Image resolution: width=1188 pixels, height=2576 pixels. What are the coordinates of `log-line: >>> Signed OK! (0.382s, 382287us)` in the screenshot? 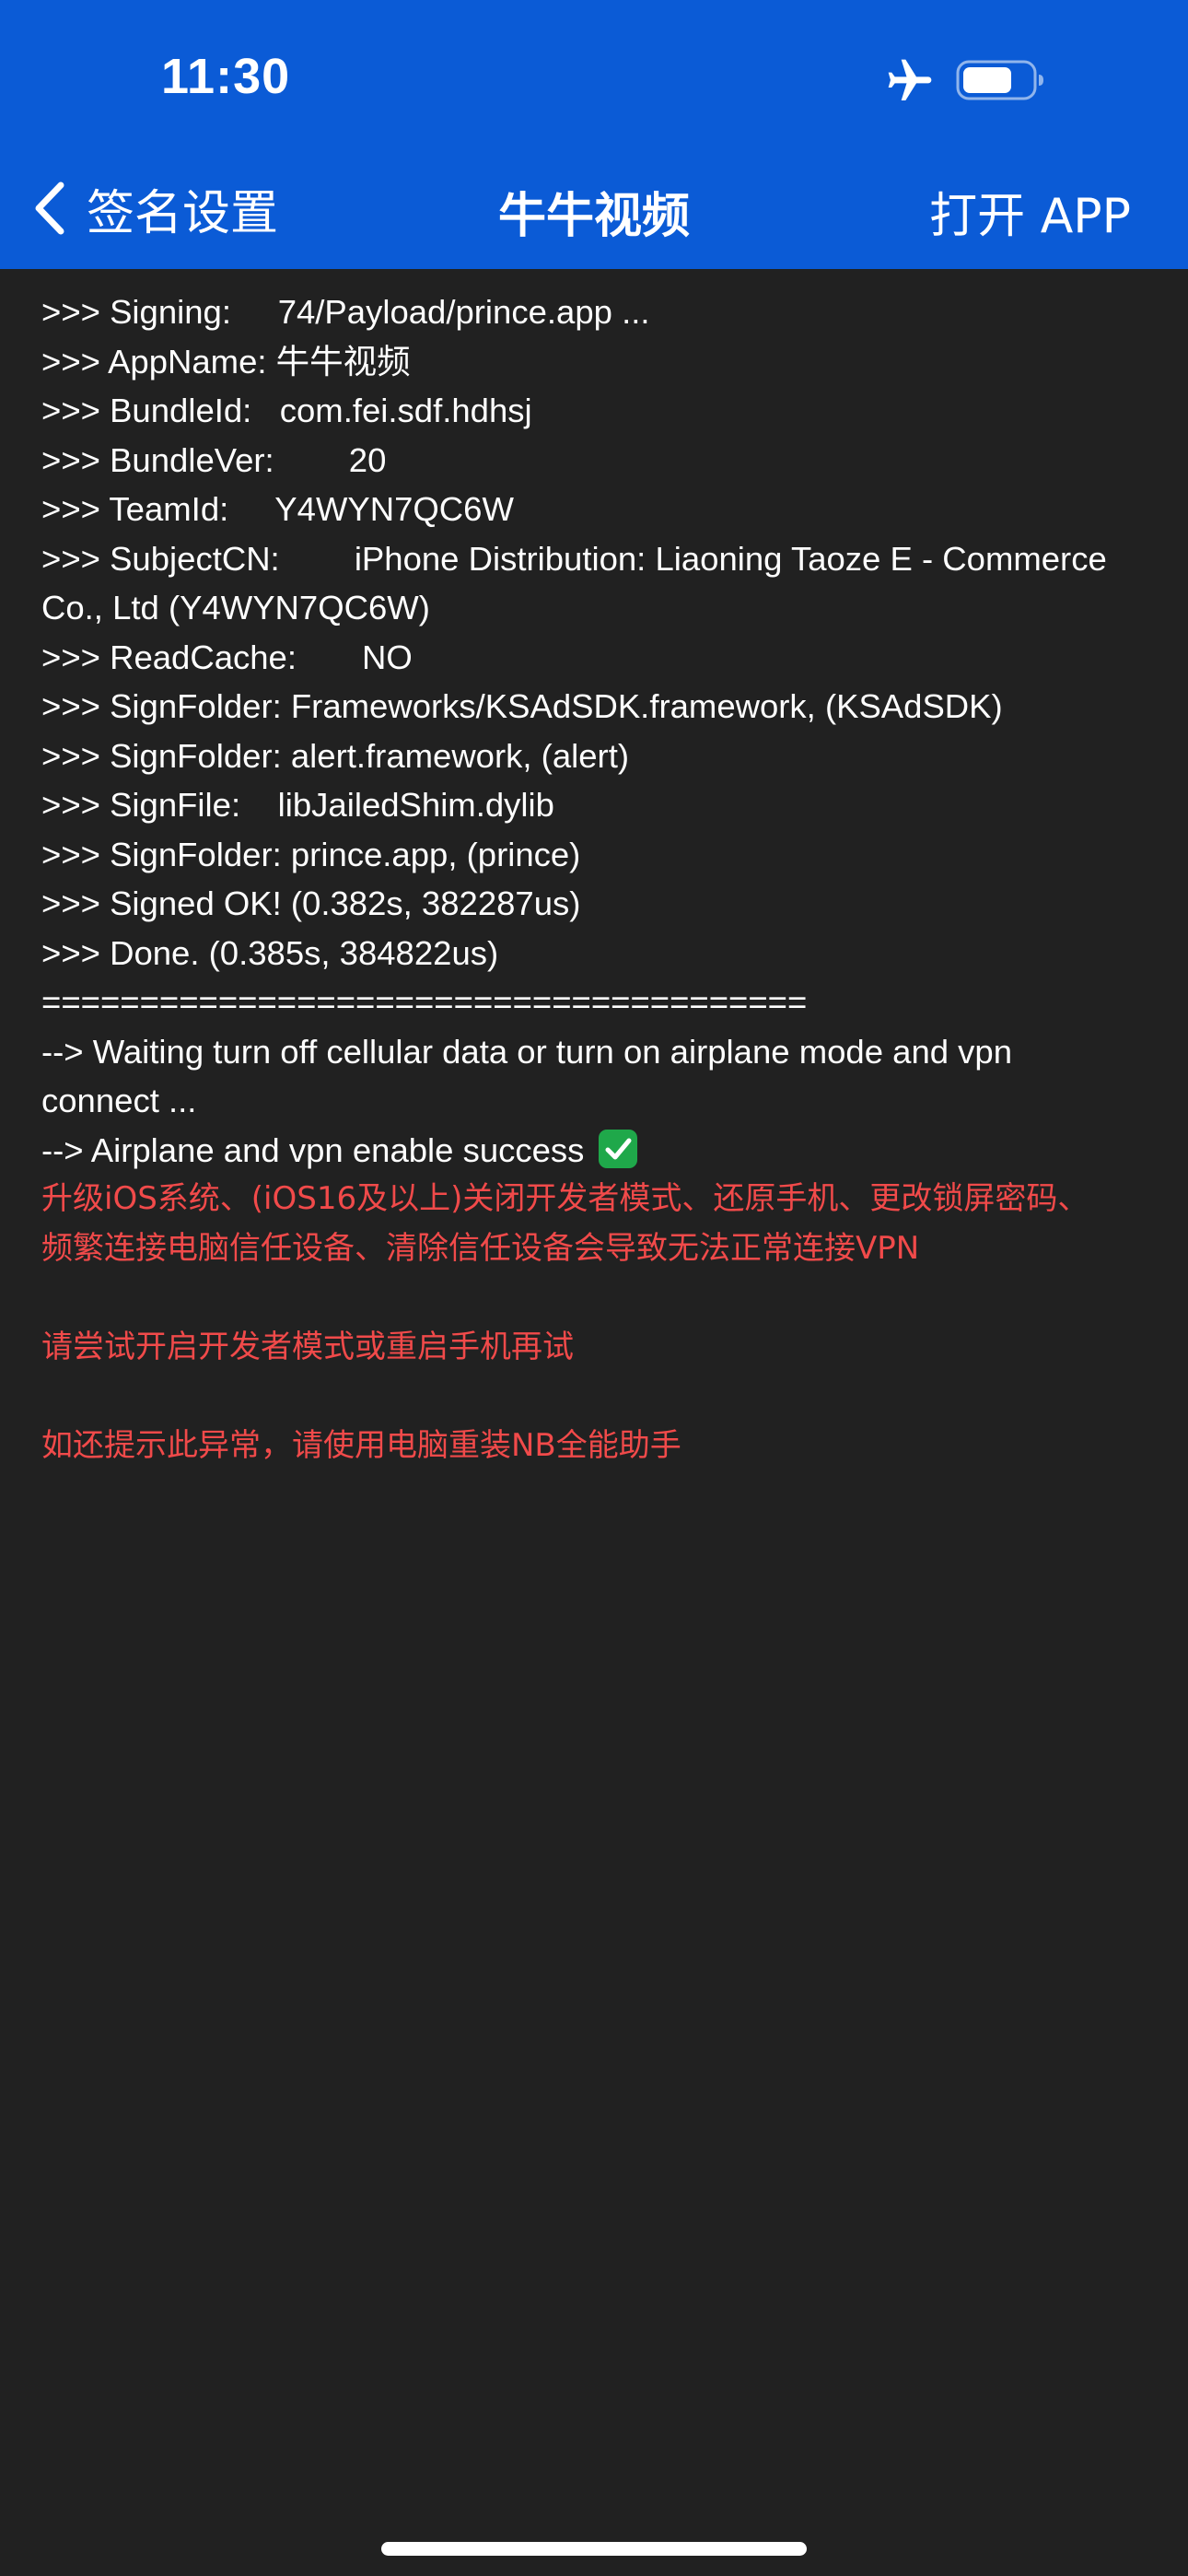 It's located at (311, 903).